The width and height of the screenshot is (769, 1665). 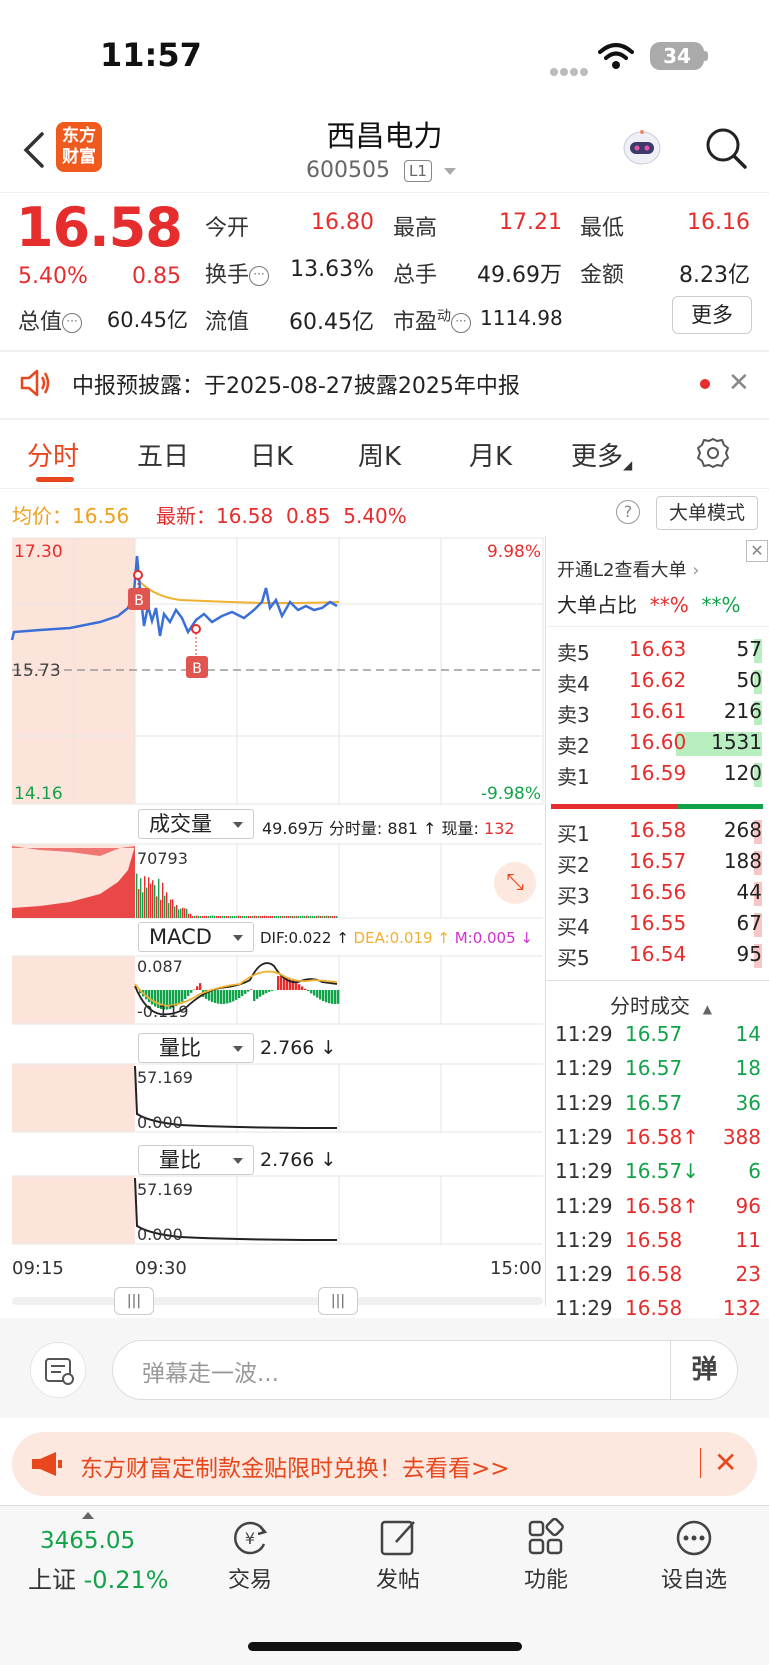 I want to click on index-name: 上证 -0.21%, so click(x=98, y=1577).